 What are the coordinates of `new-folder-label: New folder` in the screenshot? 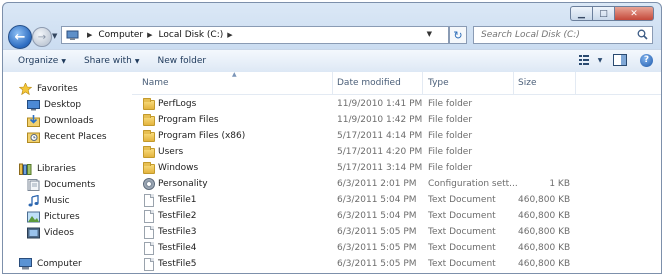 It's located at (182, 61).